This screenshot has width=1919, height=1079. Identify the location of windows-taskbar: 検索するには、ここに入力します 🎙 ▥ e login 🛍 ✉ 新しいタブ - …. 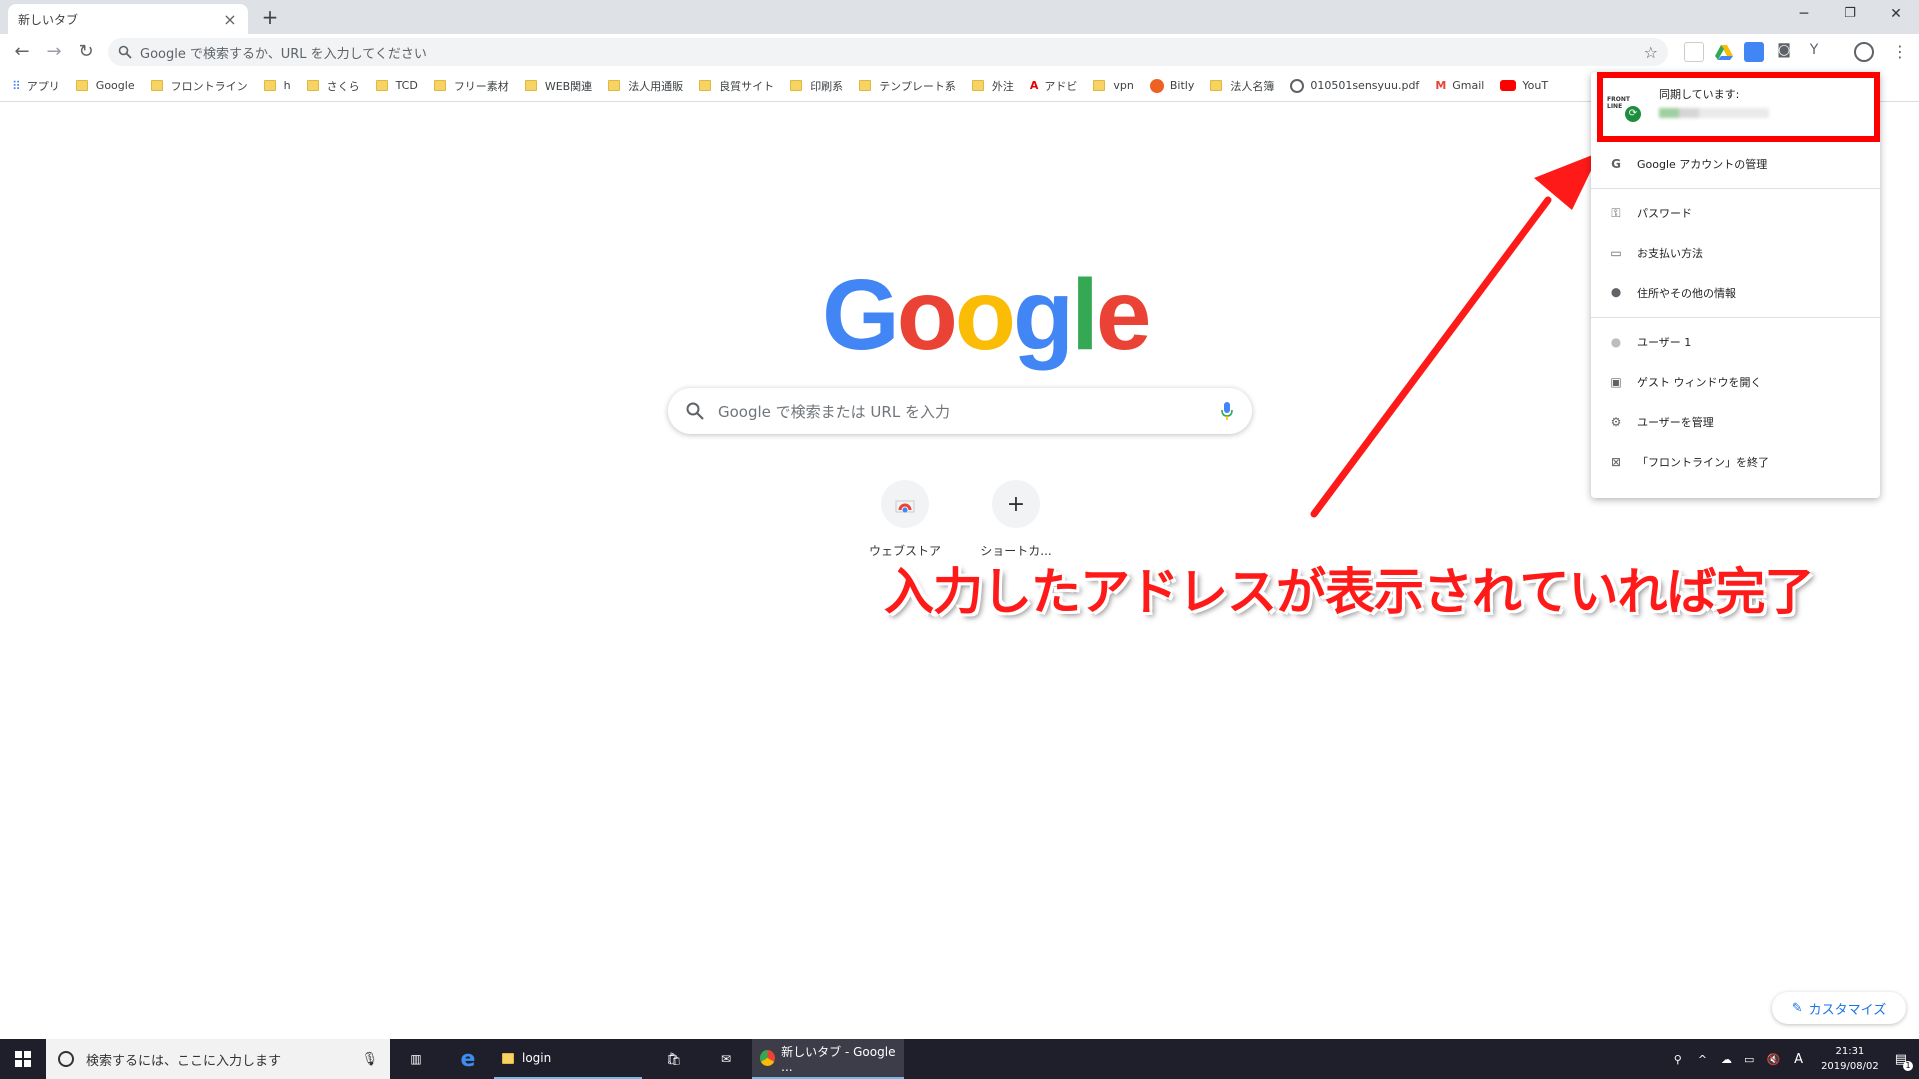
(959, 1059).